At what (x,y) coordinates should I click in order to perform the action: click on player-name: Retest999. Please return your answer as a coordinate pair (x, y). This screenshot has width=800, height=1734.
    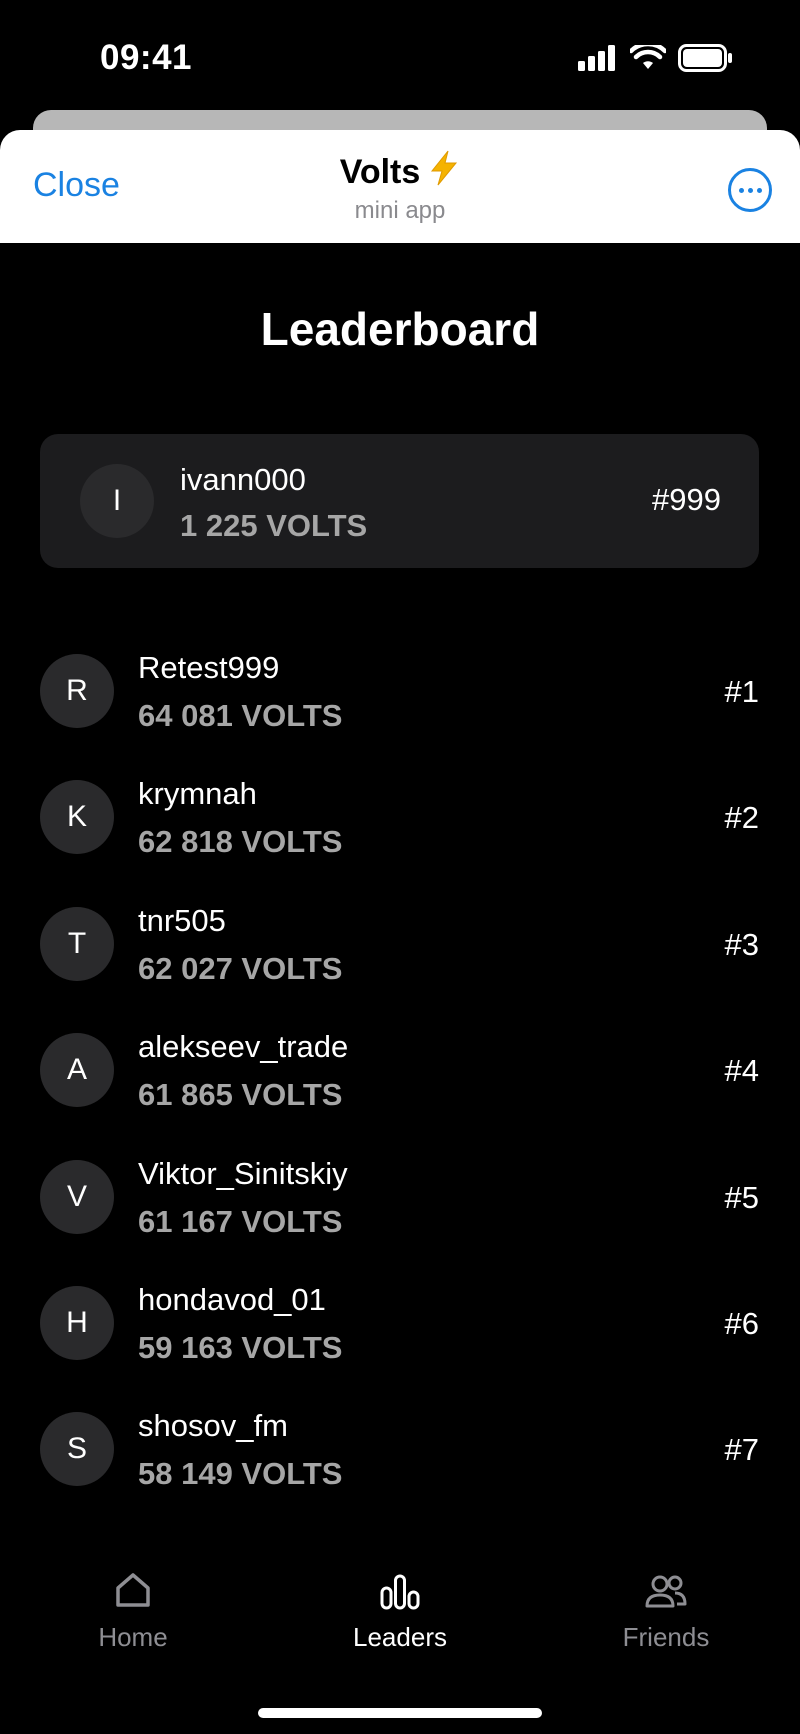
    Looking at the image, I should click on (209, 667).